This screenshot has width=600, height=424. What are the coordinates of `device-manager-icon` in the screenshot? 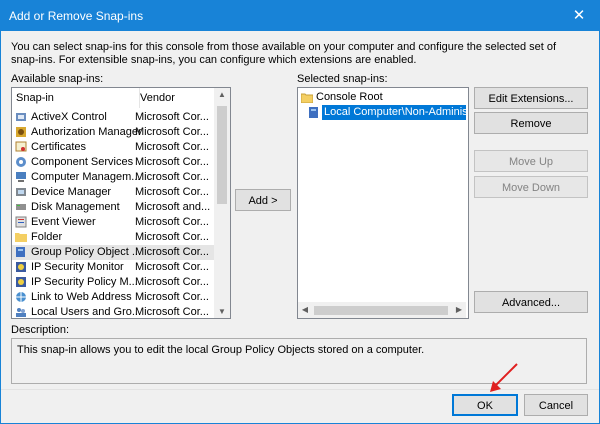 It's located at (21, 192).